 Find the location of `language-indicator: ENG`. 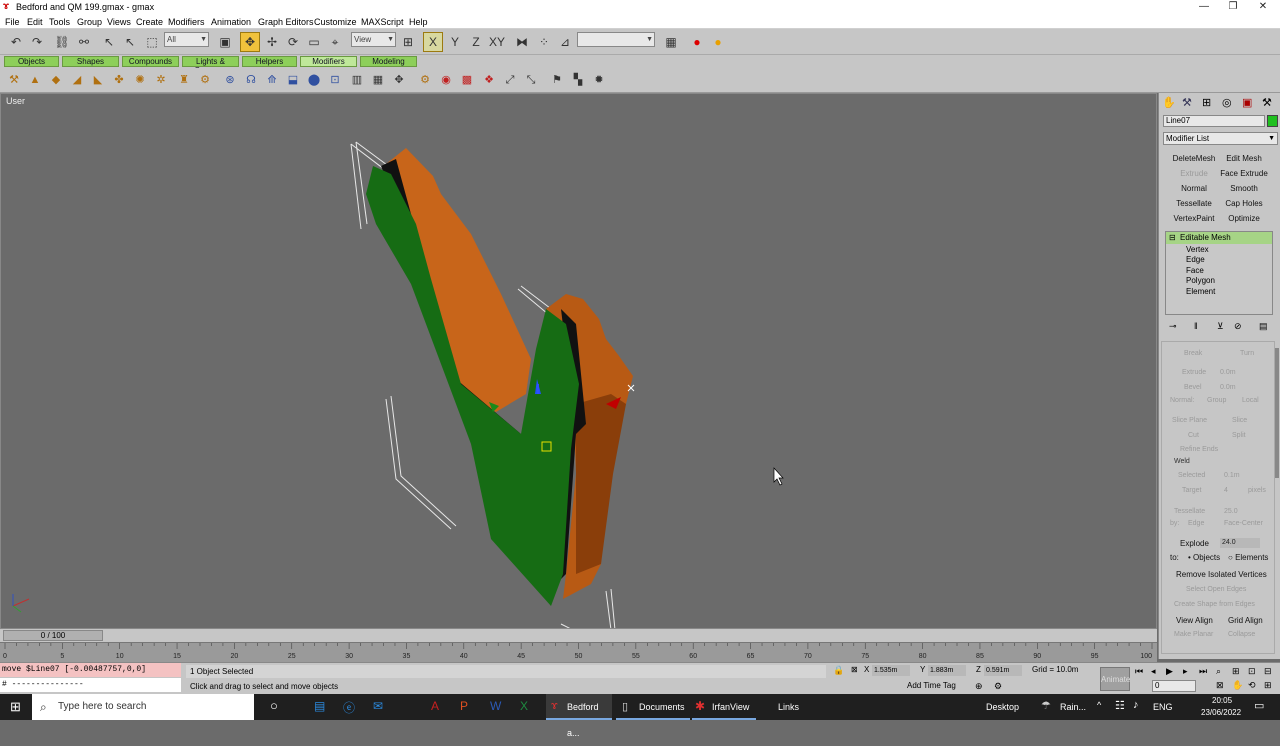

language-indicator: ENG is located at coordinates (1164, 707).